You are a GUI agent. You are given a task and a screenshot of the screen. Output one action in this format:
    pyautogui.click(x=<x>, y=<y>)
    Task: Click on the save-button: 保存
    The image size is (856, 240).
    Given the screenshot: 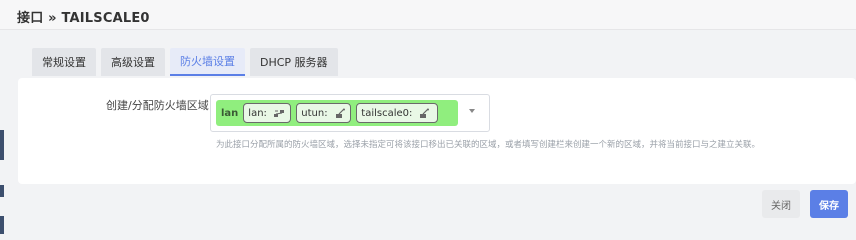 What is the action you would take?
    pyautogui.click(x=829, y=204)
    